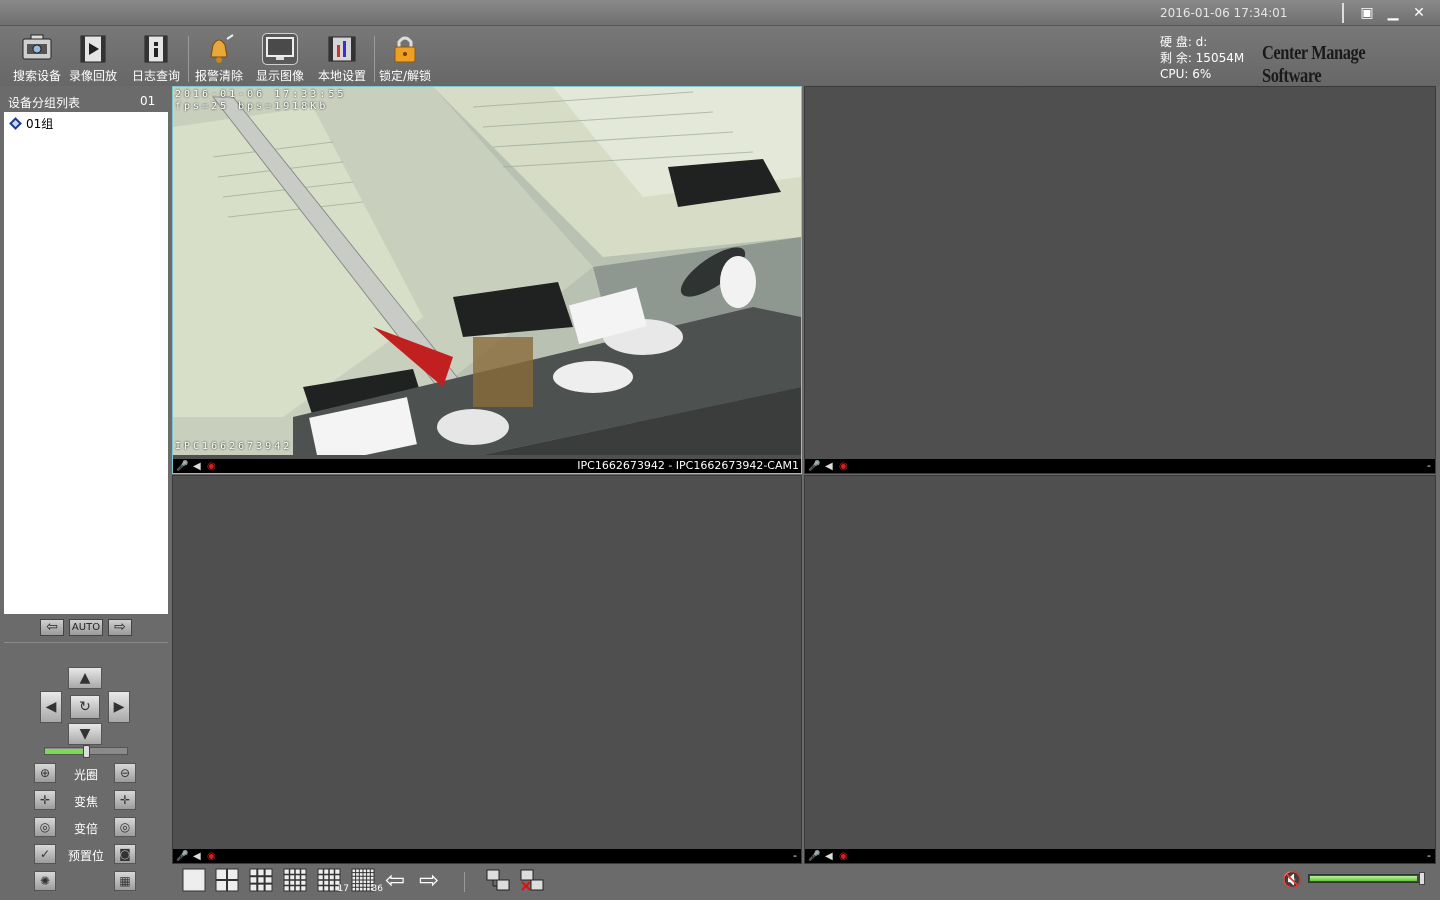 This screenshot has height=900, width=1440. Describe the element at coordinates (36, 76) in the screenshot. I see `search-device-label: 搜索设备` at that location.